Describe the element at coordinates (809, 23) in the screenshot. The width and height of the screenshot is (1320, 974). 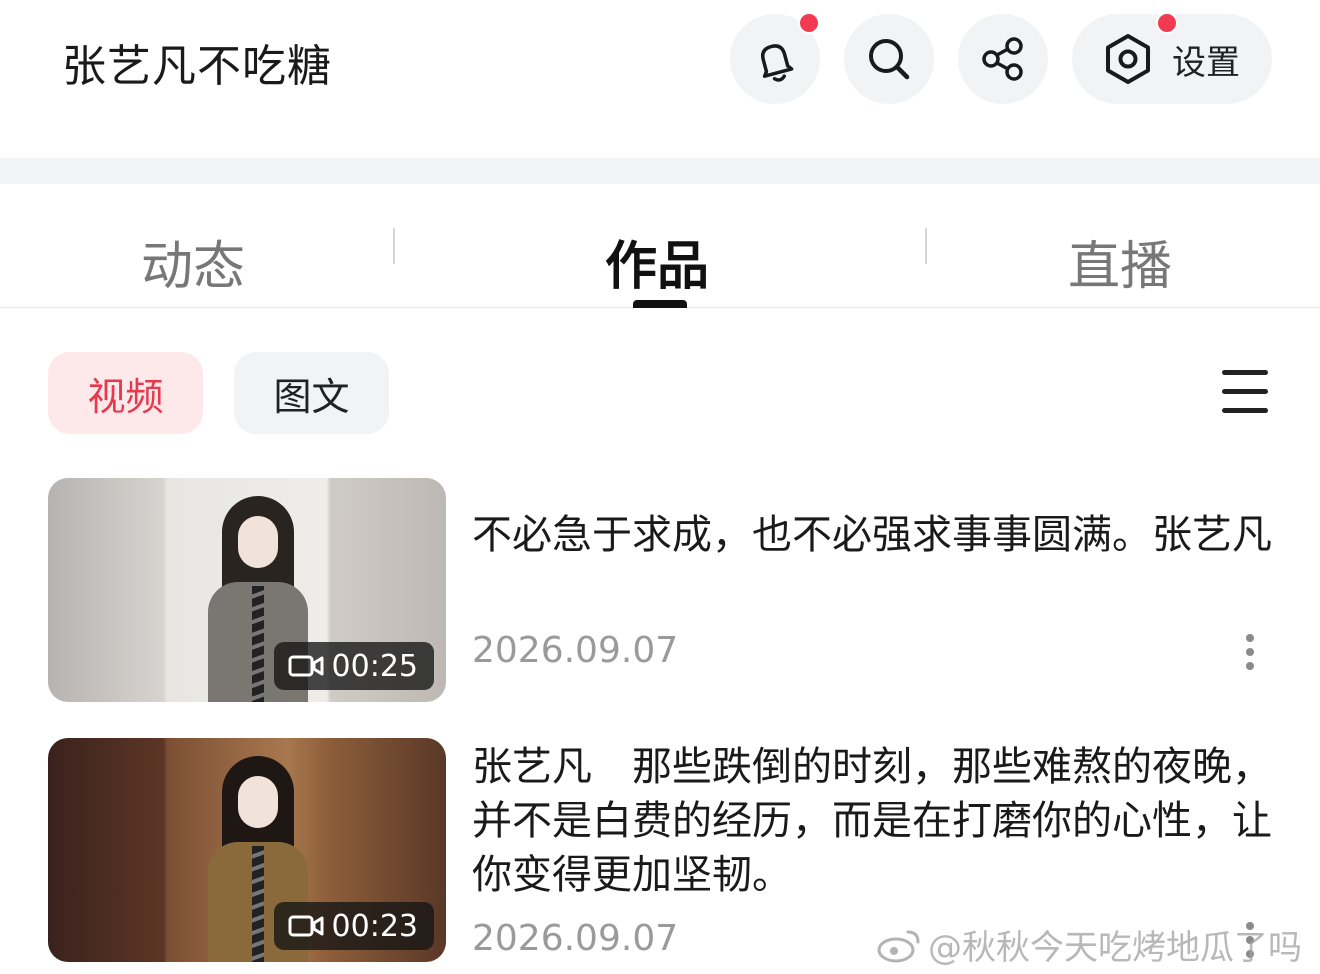
I see `notification-dot` at that location.